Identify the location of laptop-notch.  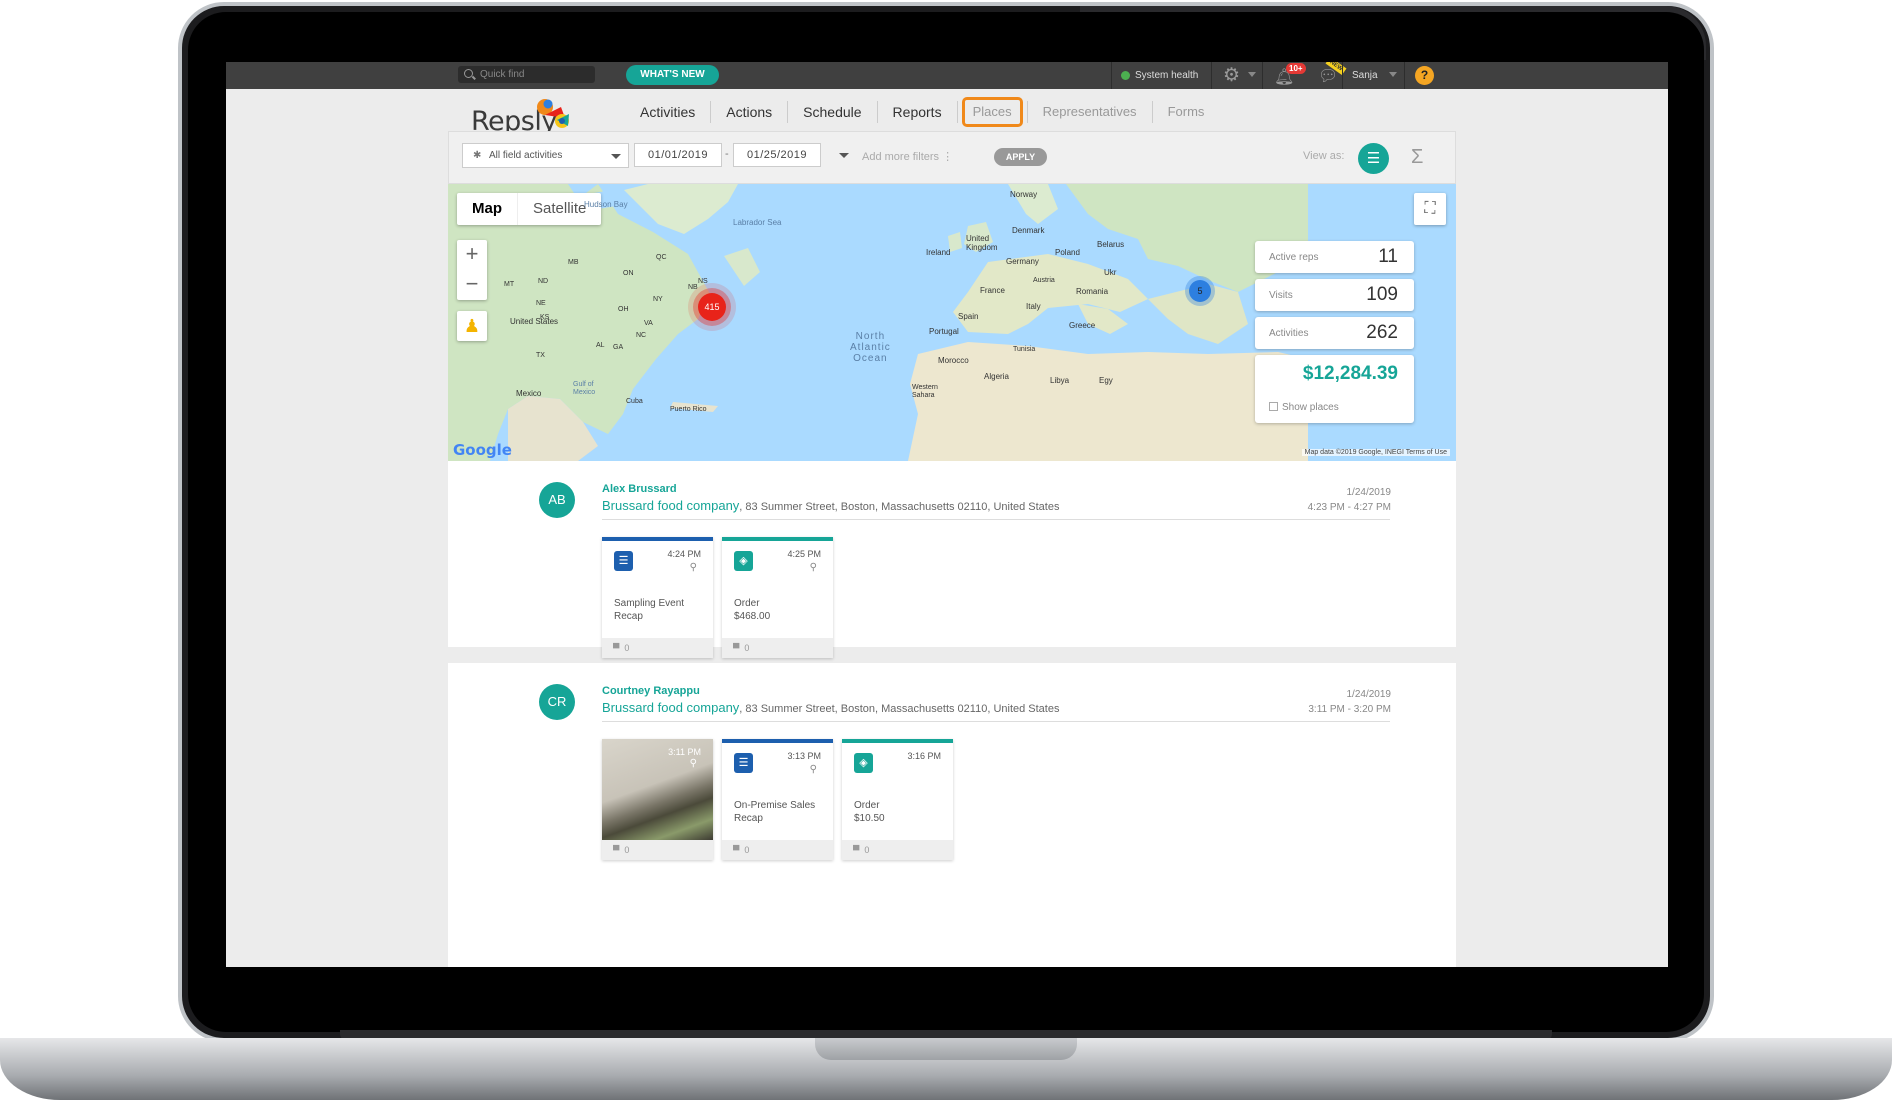
(946, 1049).